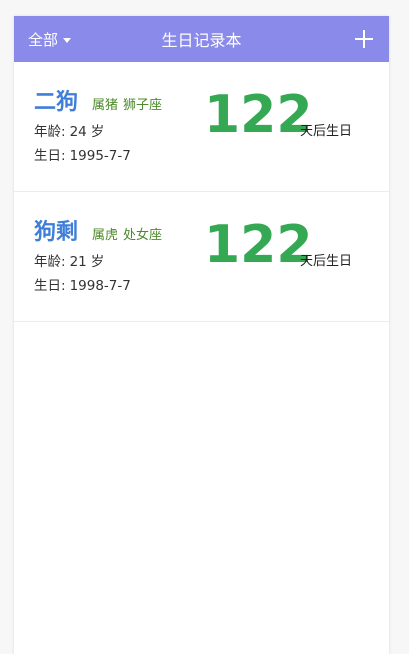 The width and height of the screenshot is (409, 654). I want to click on person-name: 狗剩, so click(56, 232).